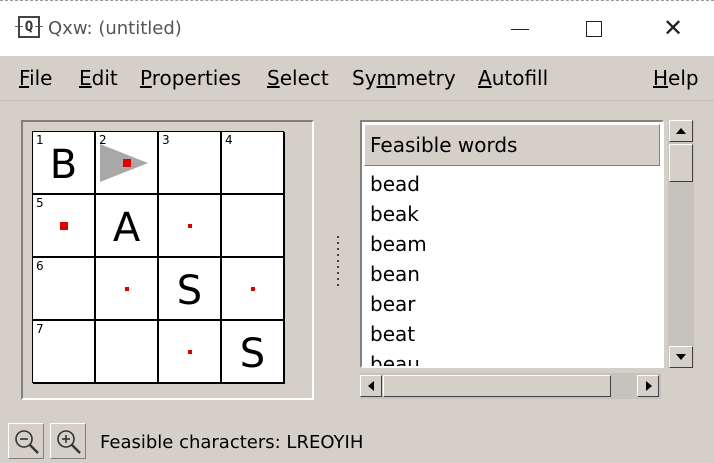 The image size is (714, 463). I want to click on menu-properties: Properties, so click(190, 78).